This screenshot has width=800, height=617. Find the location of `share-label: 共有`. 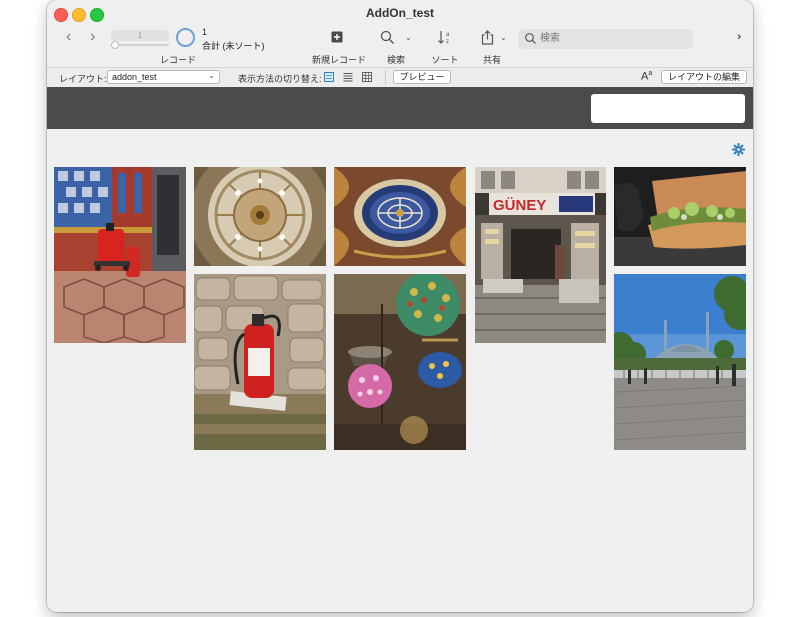

share-label: 共有 is located at coordinates (491, 60).